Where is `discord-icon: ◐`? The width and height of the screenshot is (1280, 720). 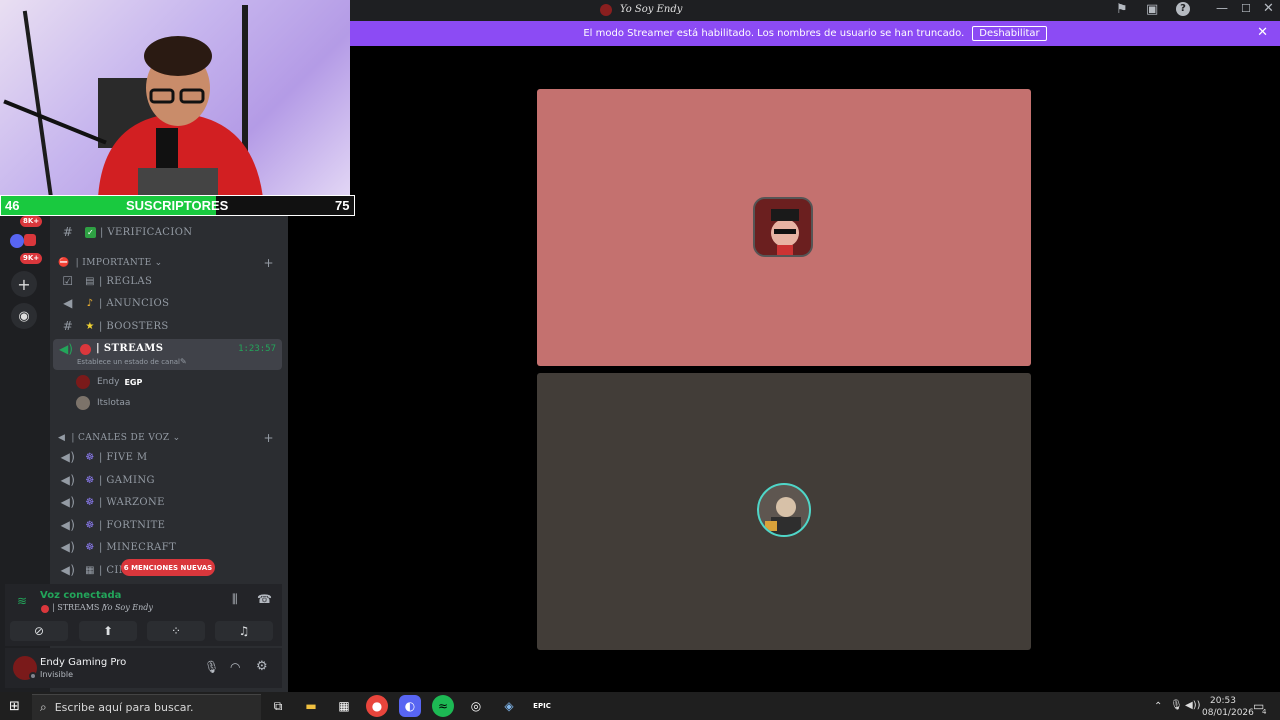
discord-icon: ◐ is located at coordinates (410, 706).